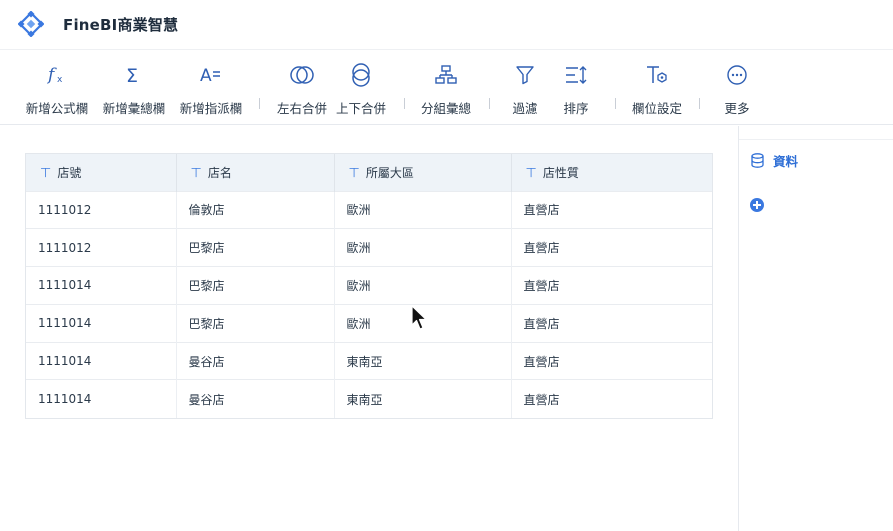 The height and width of the screenshot is (531, 893). What do you see at coordinates (361, 75) in the screenshot?
I see `merge-vertical-icon` at bounding box center [361, 75].